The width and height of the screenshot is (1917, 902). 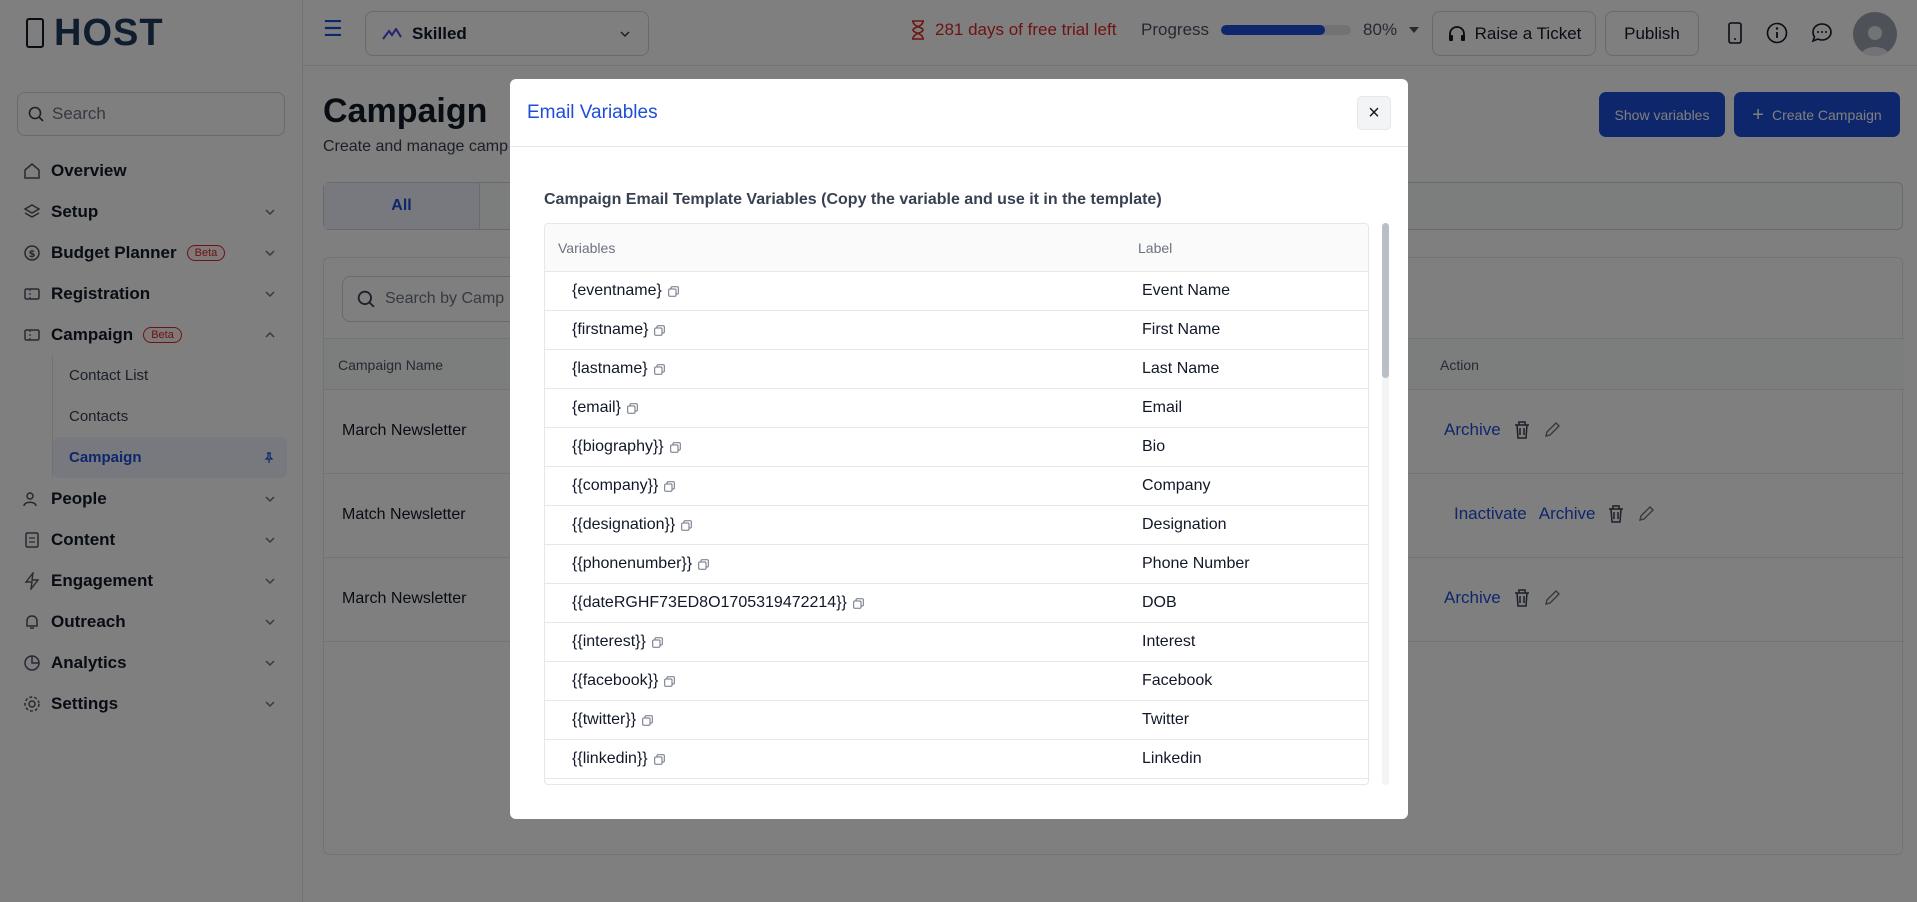 What do you see at coordinates (618, 447) in the screenshot?
I see `variable-token: {{biography}}` at bounding box center [618, 447].